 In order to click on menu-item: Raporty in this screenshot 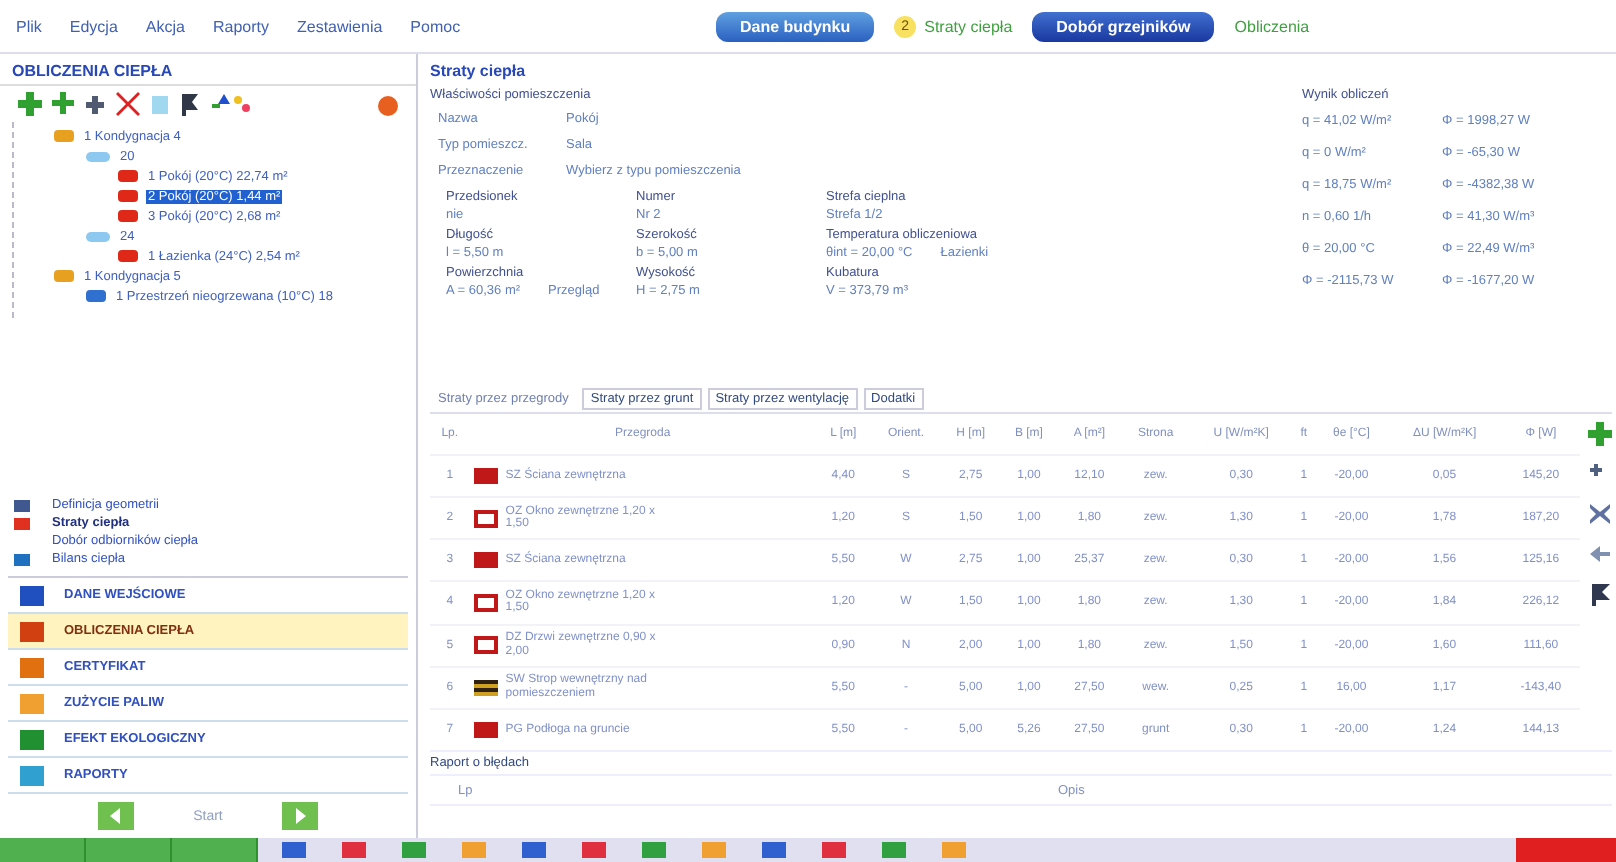, I will do `click(240, 26)`.